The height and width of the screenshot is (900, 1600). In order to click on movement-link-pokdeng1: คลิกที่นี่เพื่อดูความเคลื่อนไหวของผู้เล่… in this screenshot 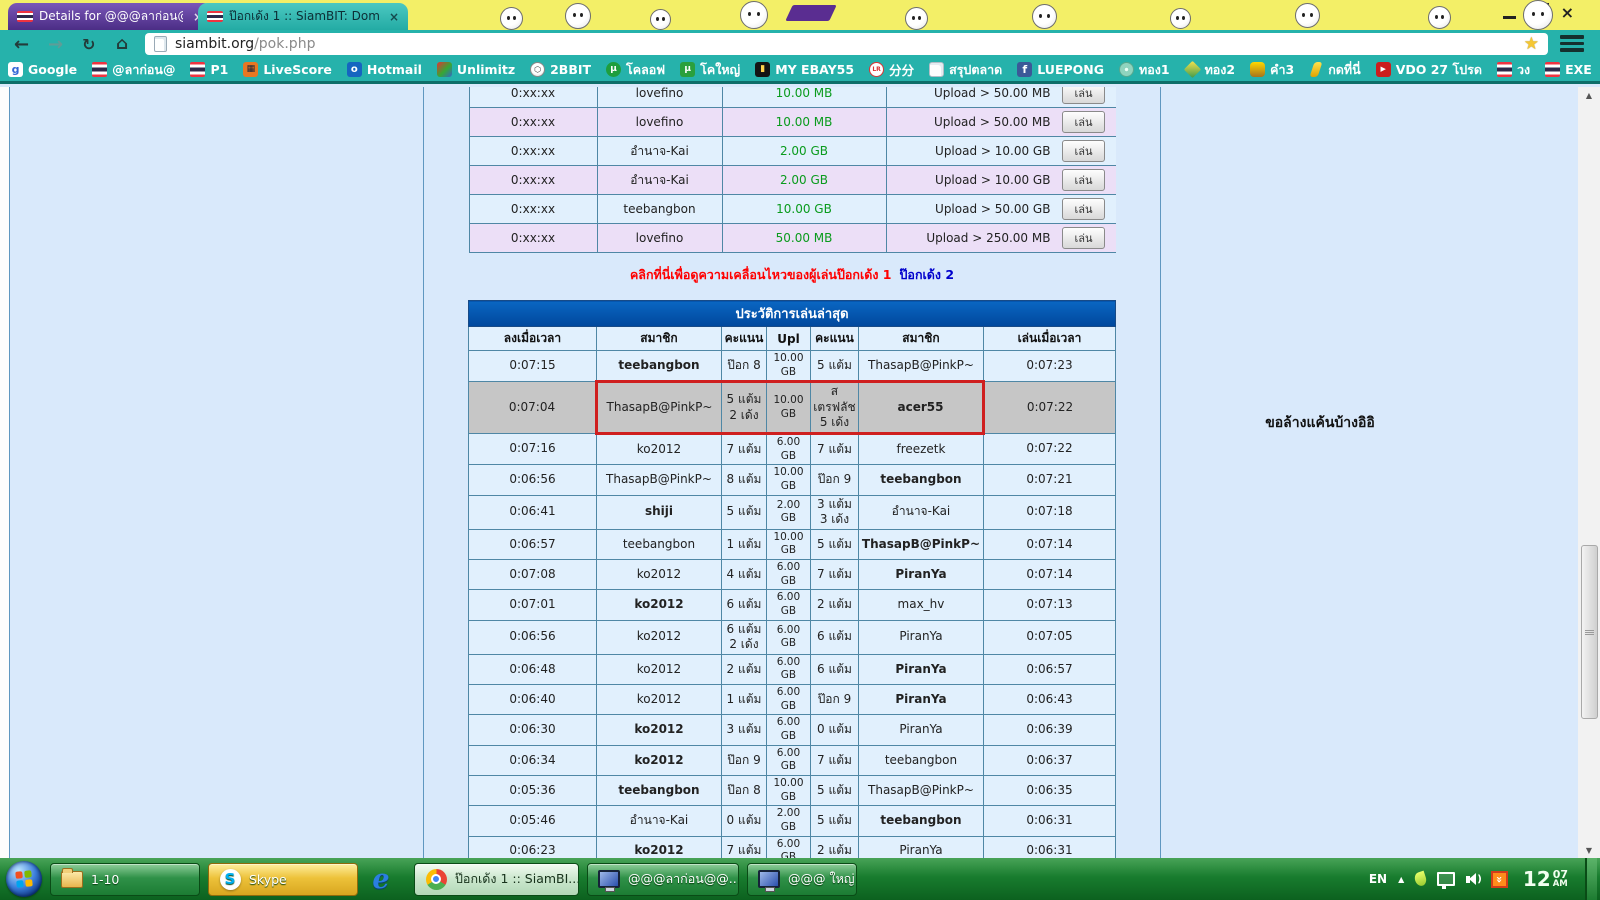, I will do `click(761, 274)`.